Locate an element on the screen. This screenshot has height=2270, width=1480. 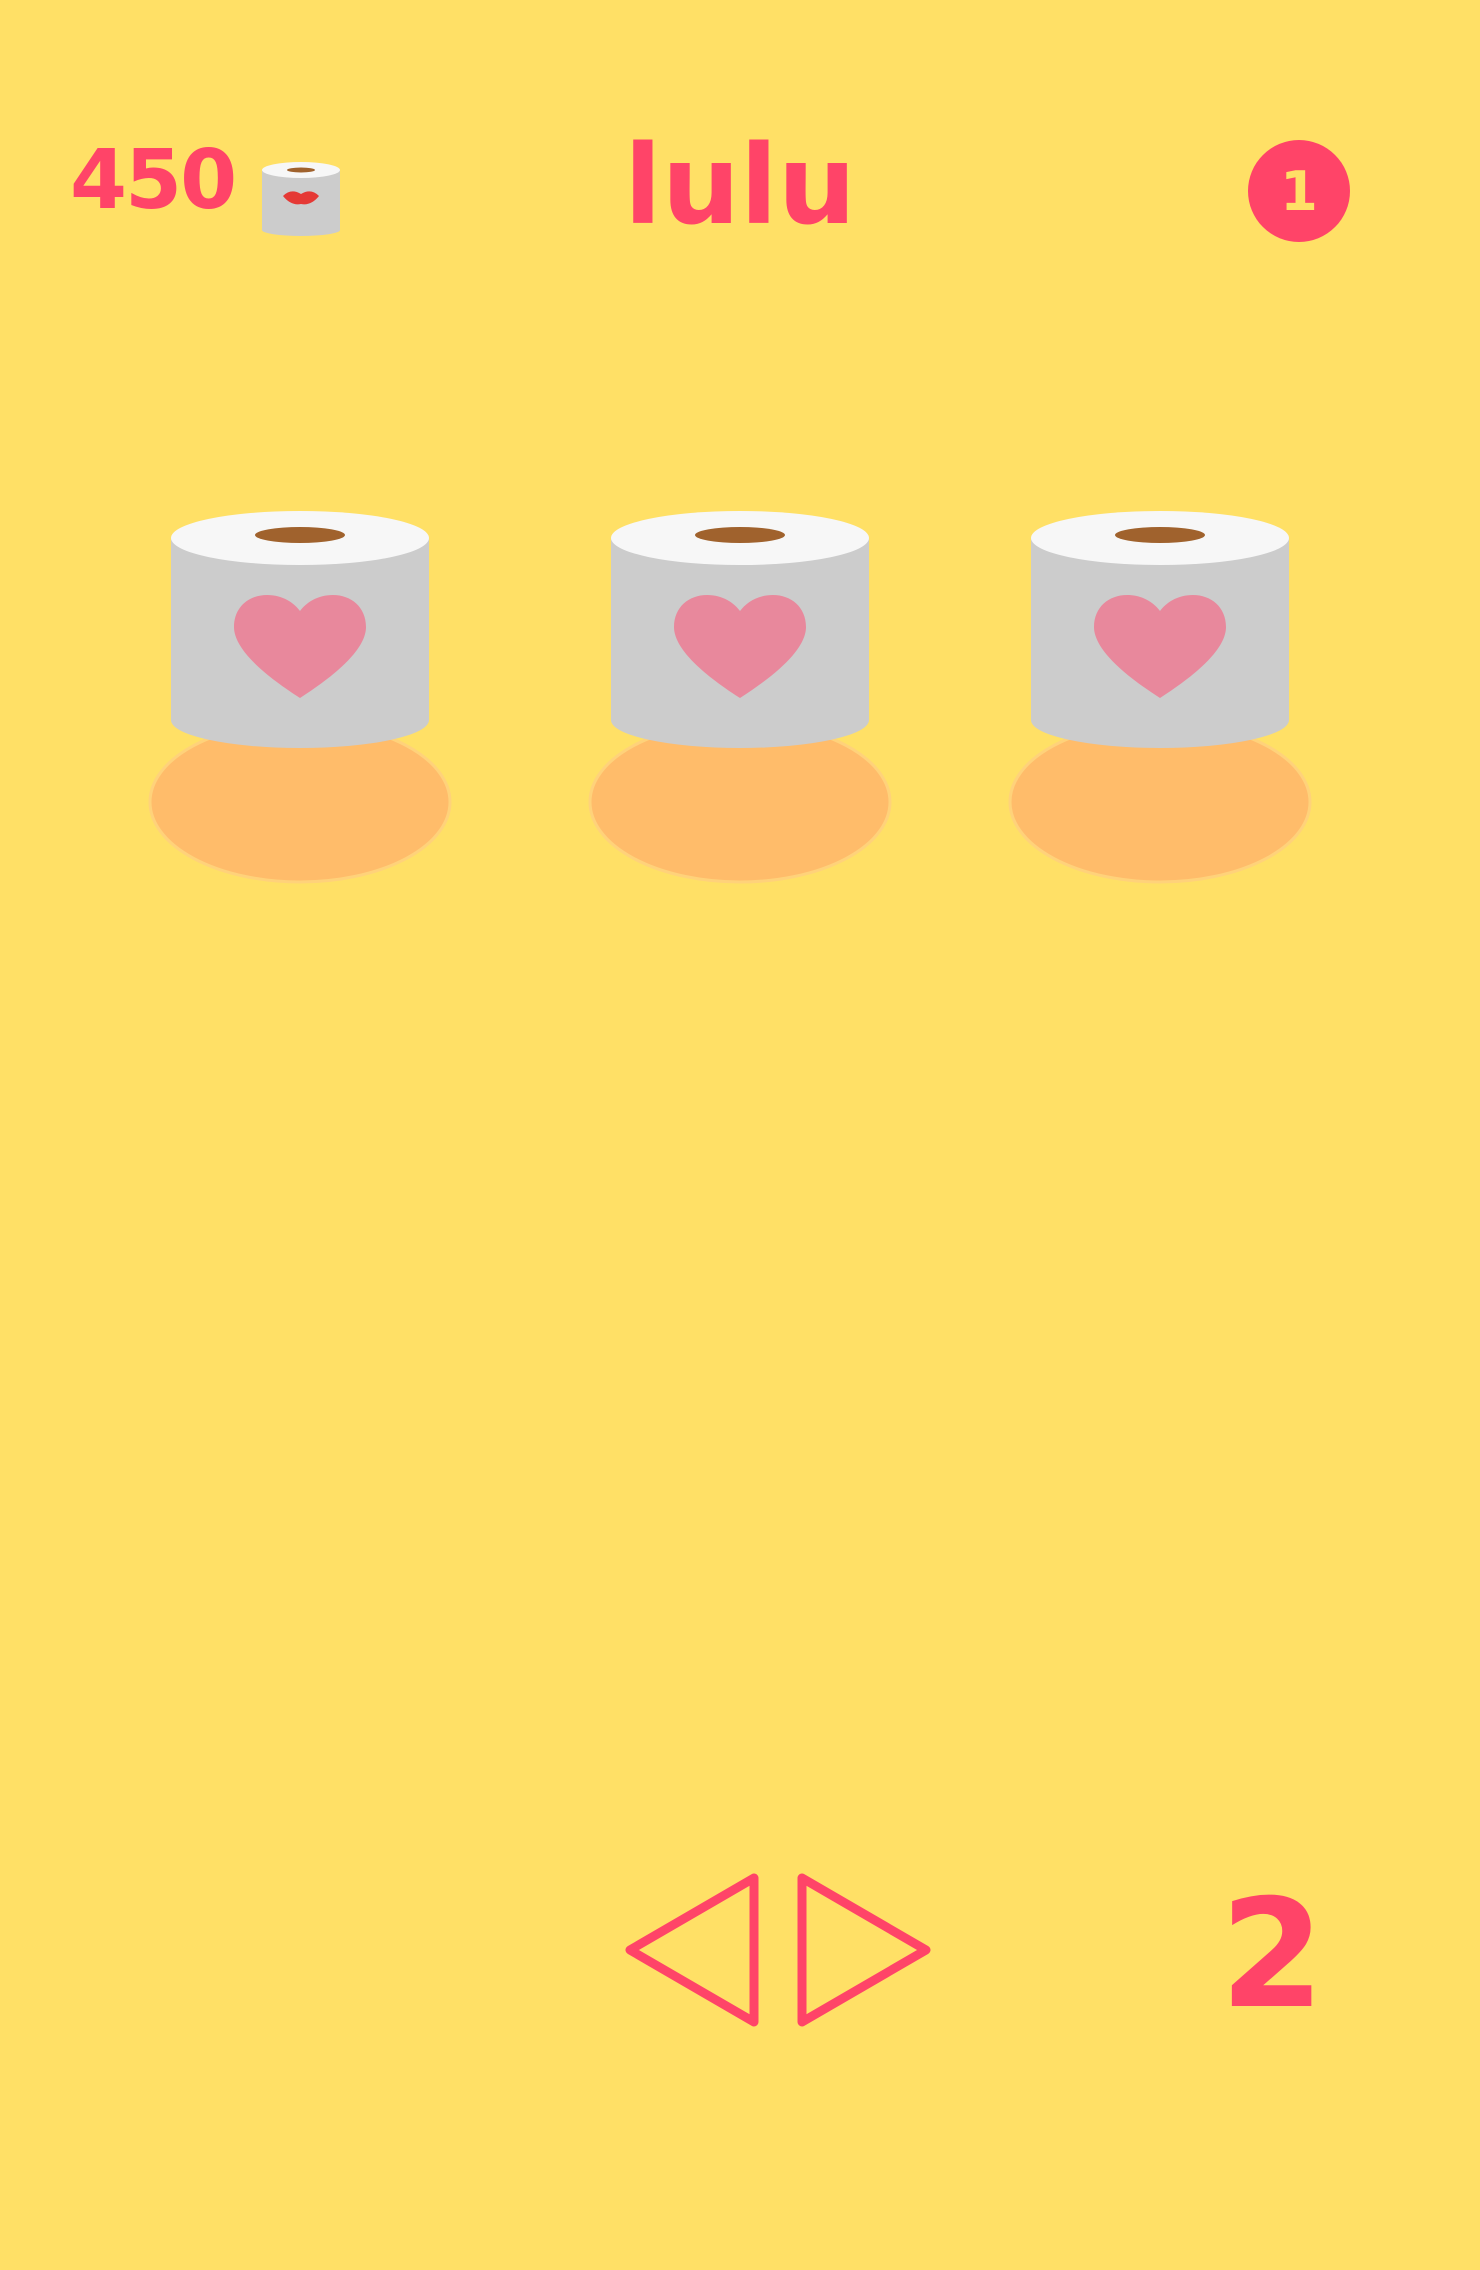
prev-button is located at coordinates (700, 1950).